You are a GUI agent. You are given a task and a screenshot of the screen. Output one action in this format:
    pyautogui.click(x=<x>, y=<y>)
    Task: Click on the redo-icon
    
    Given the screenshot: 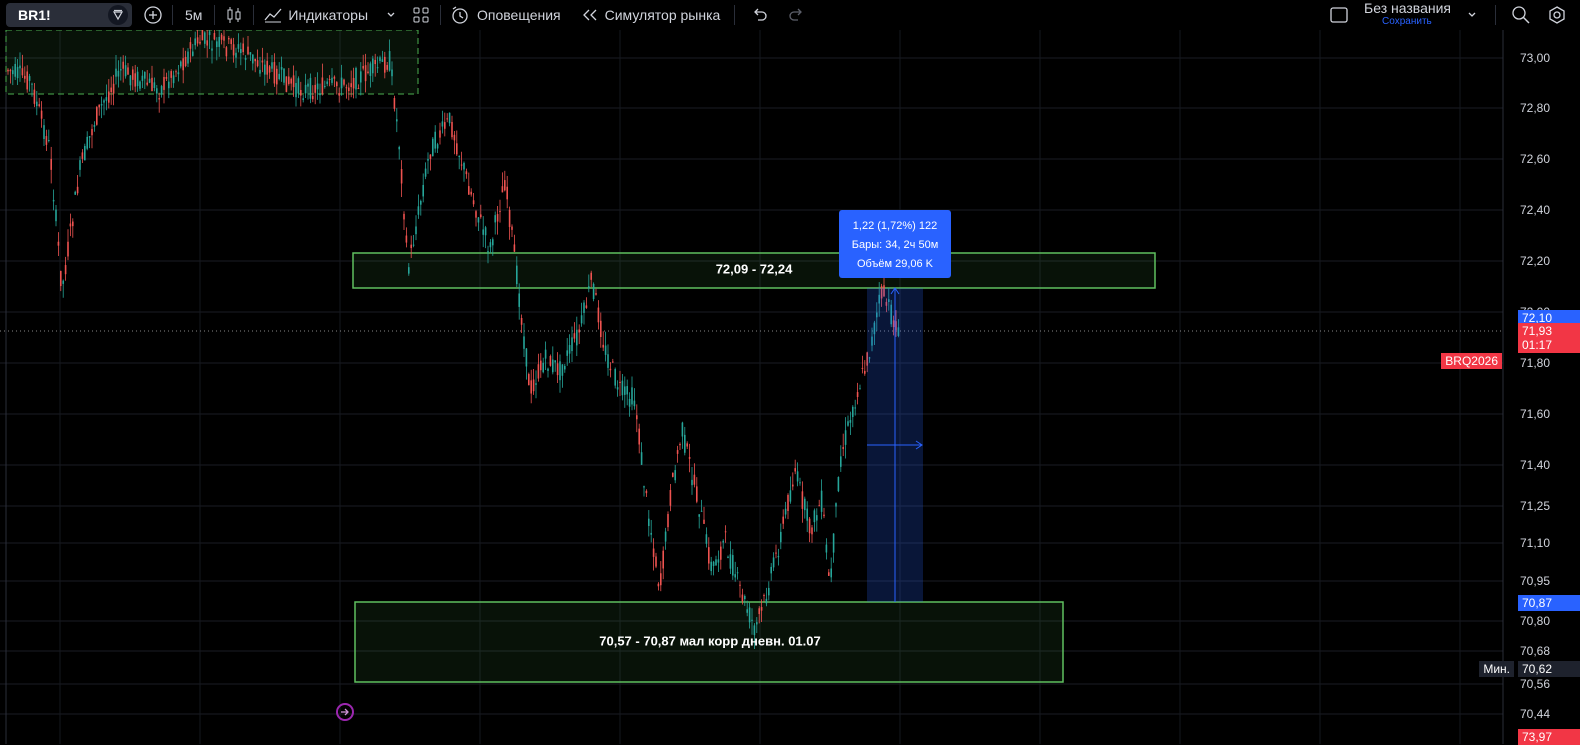 What is the action you would take?
    pyautogui.click(x=796, y=15)
    